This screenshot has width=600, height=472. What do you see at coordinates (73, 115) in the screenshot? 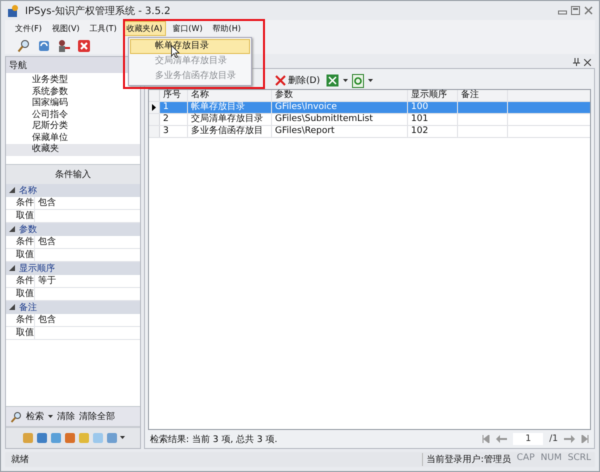
I see `navigation-item: 公司指令` at bounding box center [73, 115].